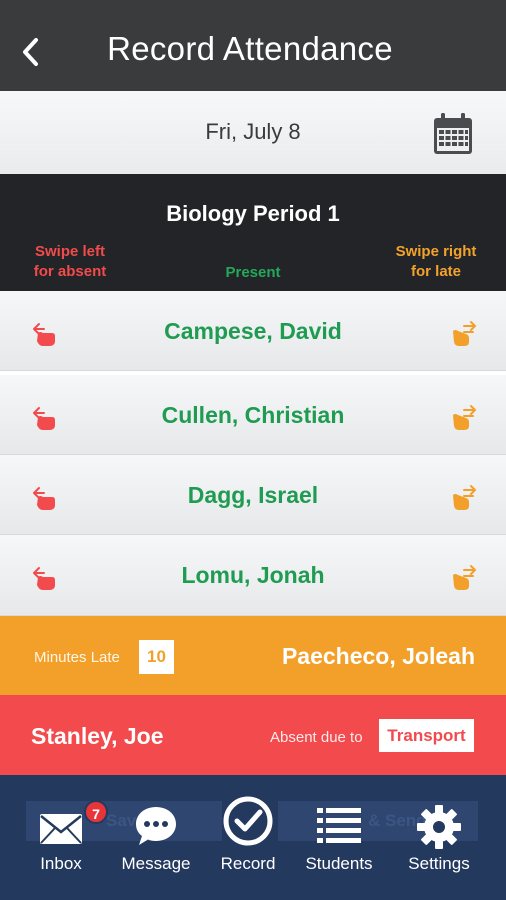 The width and height of the screenshot is (506, 900). I want to click on student-row: Lomu, Jonah, so click(253, 575).